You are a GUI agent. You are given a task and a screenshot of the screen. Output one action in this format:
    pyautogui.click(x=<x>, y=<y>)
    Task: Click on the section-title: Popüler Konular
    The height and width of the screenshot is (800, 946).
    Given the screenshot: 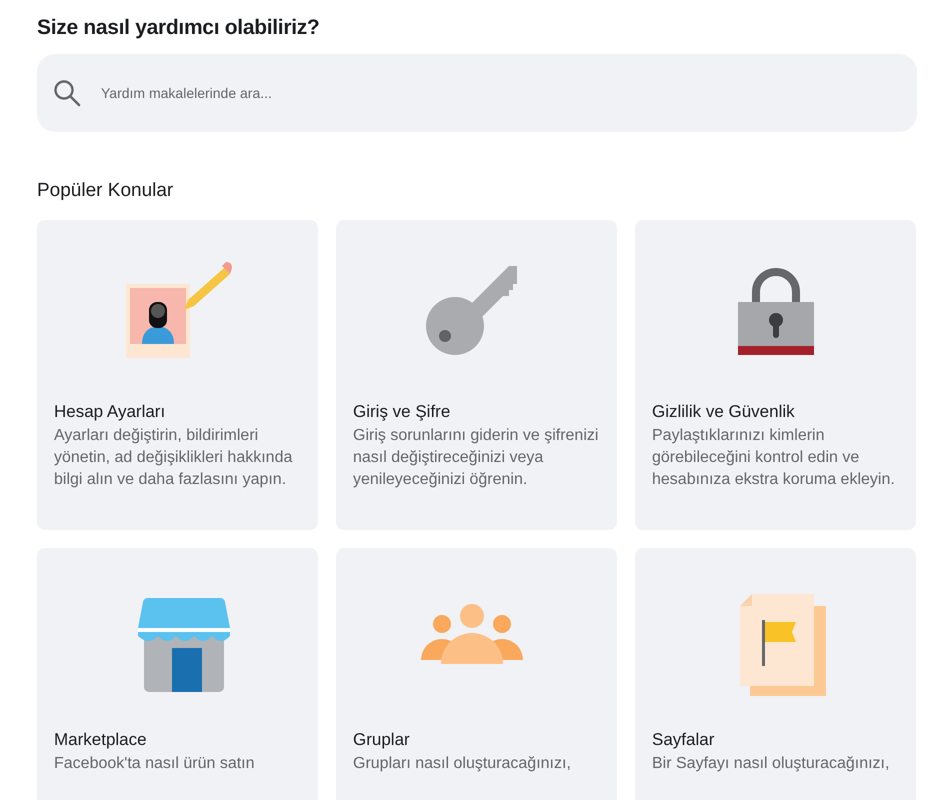 What is the action you would take?
    pyautogui.click(x=105, y=191)
    